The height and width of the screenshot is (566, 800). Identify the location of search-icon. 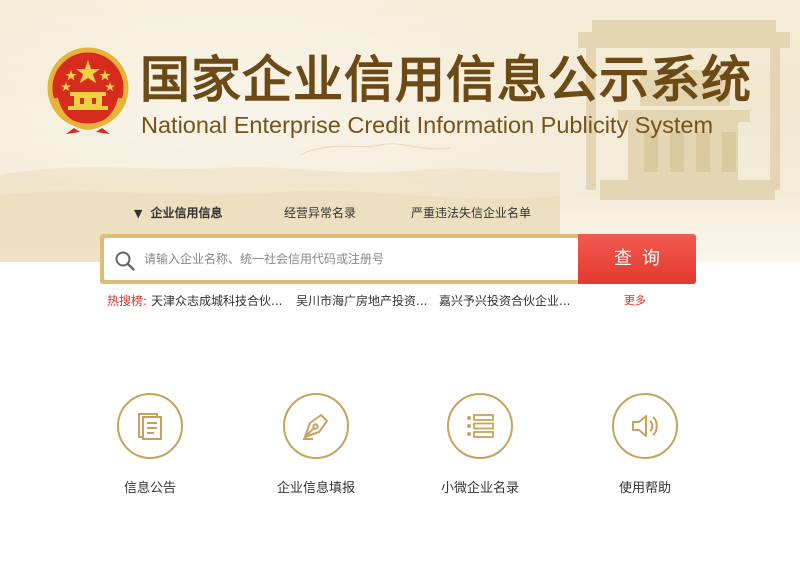
(125, 261).